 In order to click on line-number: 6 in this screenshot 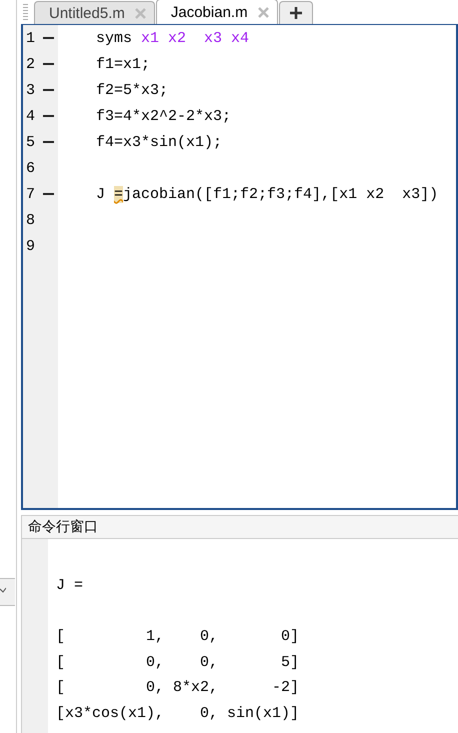, I will do `click(30, 168)`.